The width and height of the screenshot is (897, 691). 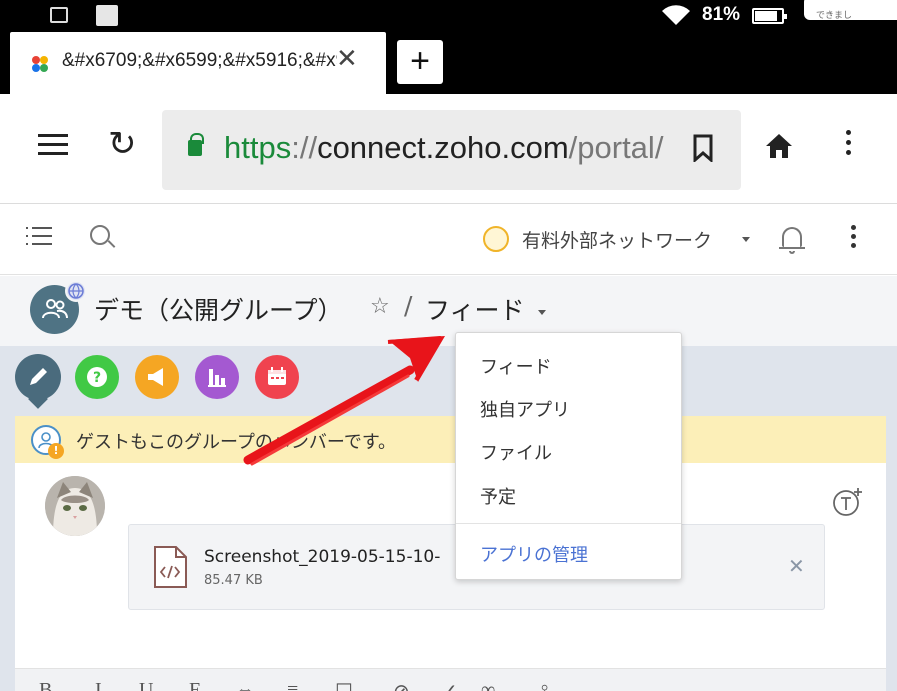 What do you see at coordinates (196, 144) in the screenshot?
I see `lock-icon` at bounding box center [196, 144].